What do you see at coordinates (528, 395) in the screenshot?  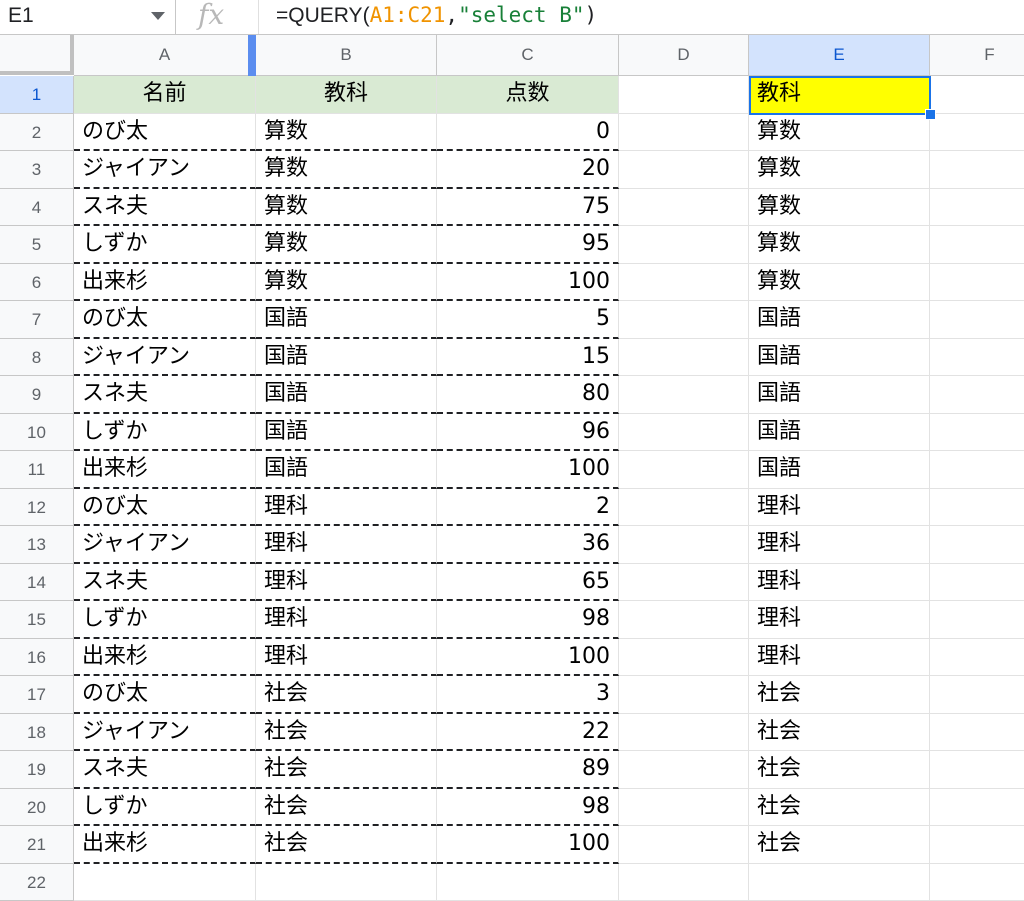 I see `cell-c9: 80` at bounding box center [528, 395].